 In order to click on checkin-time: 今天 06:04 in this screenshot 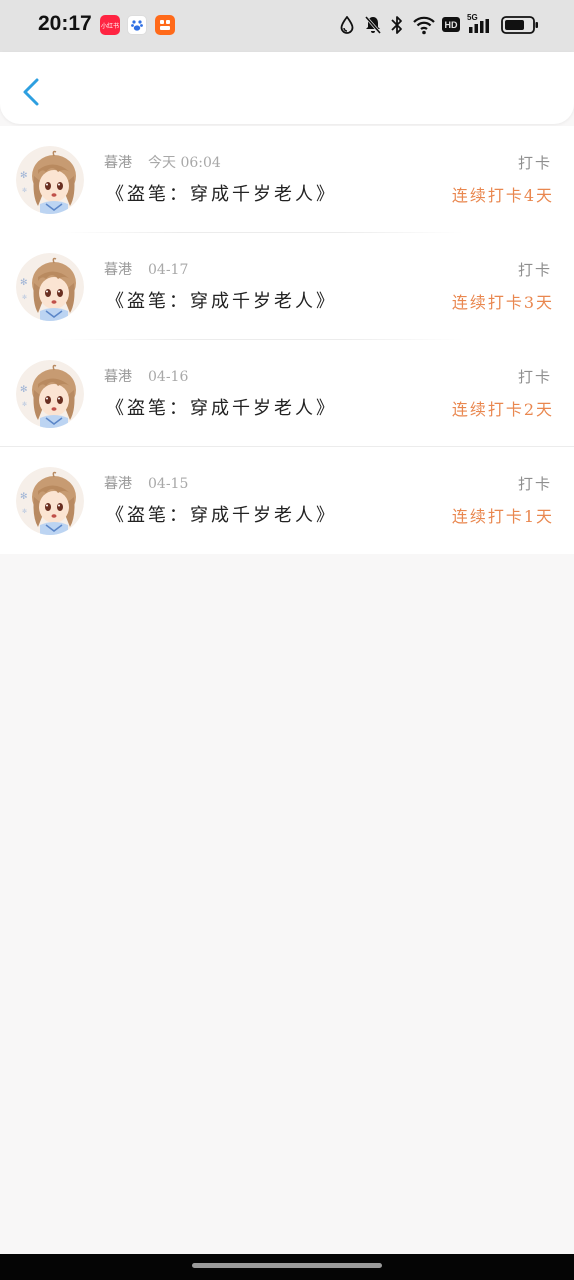, I will do `click(184, 163)`.